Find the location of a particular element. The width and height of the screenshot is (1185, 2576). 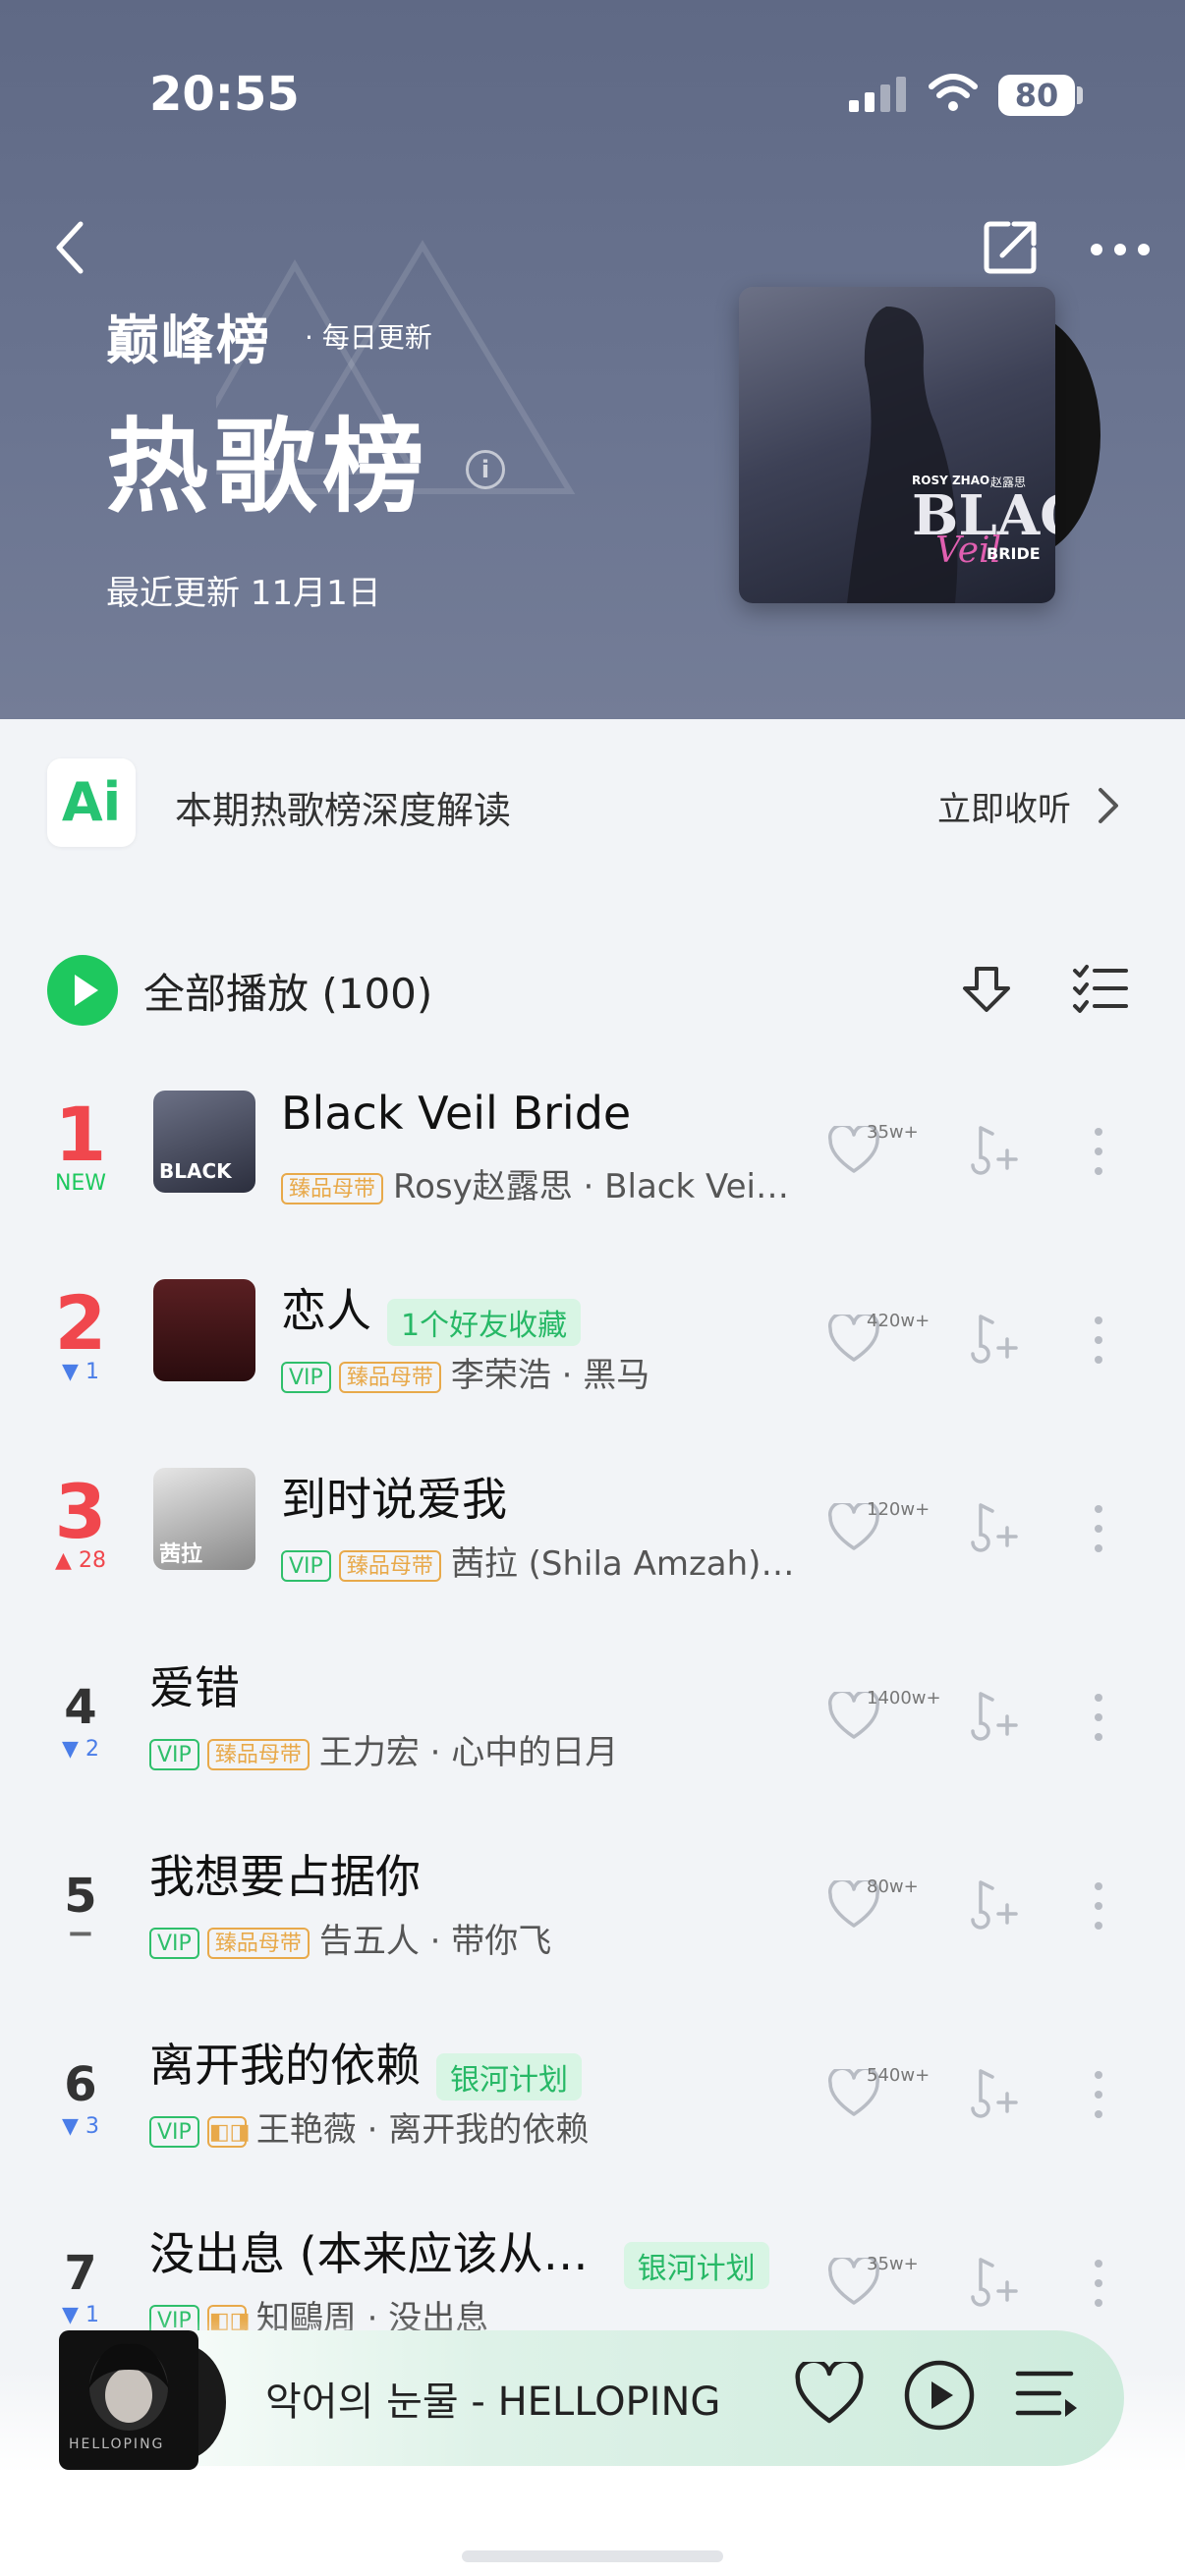

song-title: Black Veil Bride is located at coordinates (456, 1113).